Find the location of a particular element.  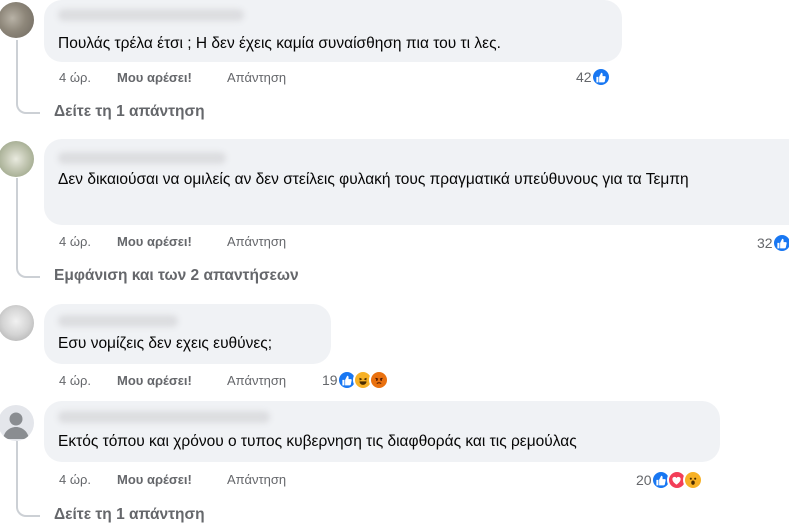

wow-icon is located at coordinates (692, 480).